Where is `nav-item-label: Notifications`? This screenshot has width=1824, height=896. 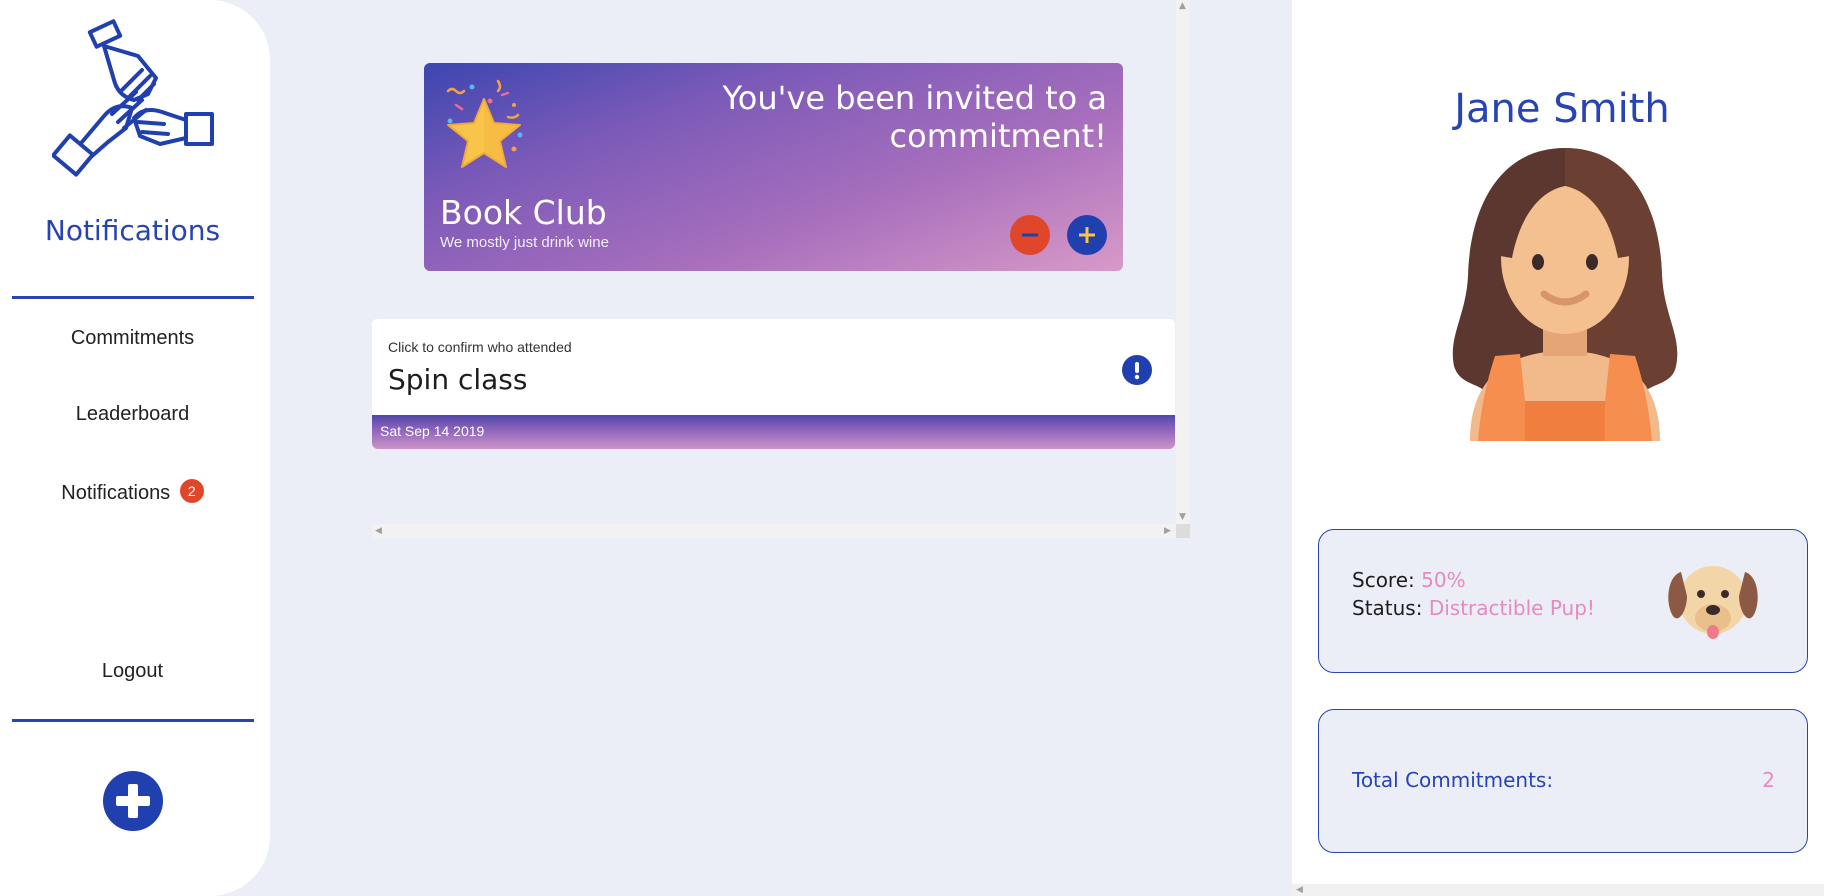 nav-item-label: Notifications is located at coordinates (116, 493).